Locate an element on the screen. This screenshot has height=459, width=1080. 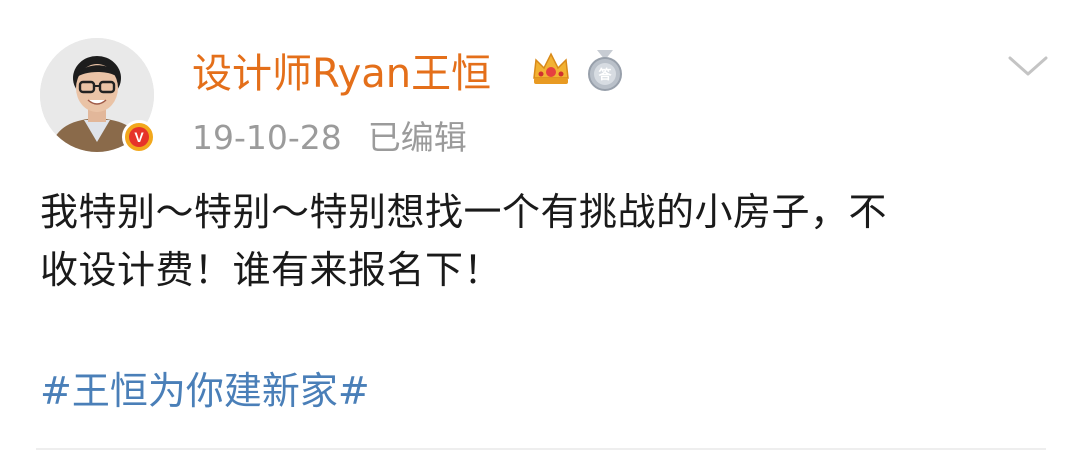
hashtag-link: #王恒为你建新家# is located at coordinates (205, 391).